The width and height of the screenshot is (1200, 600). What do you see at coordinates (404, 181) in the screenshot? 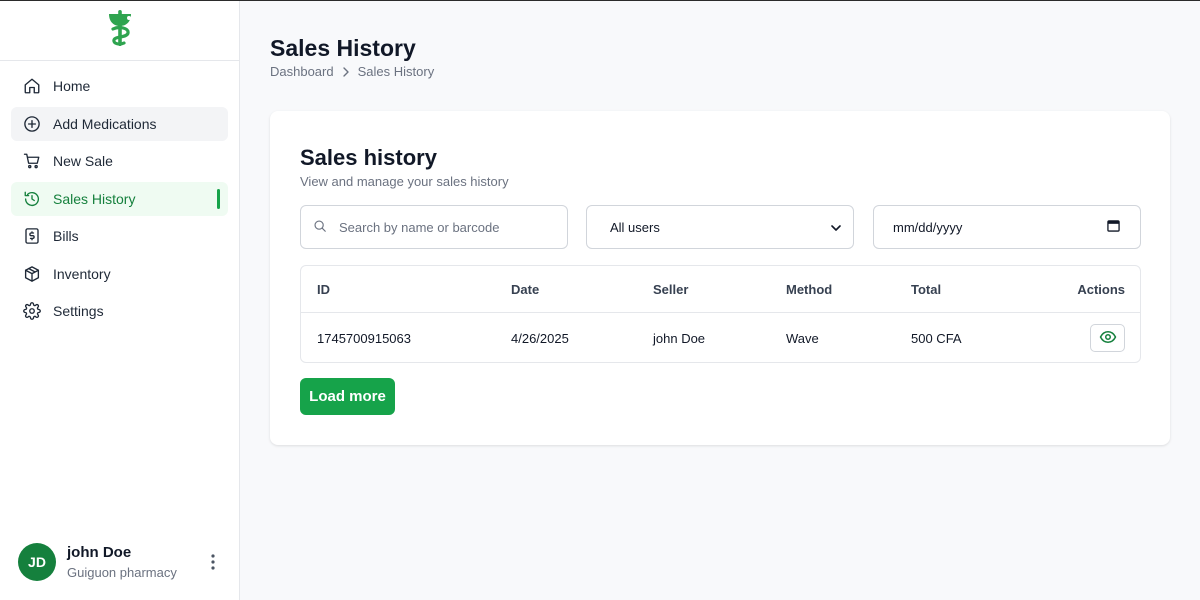
I see `card-subtitle: View and manage your sales history` at bounding box center [404, 181].